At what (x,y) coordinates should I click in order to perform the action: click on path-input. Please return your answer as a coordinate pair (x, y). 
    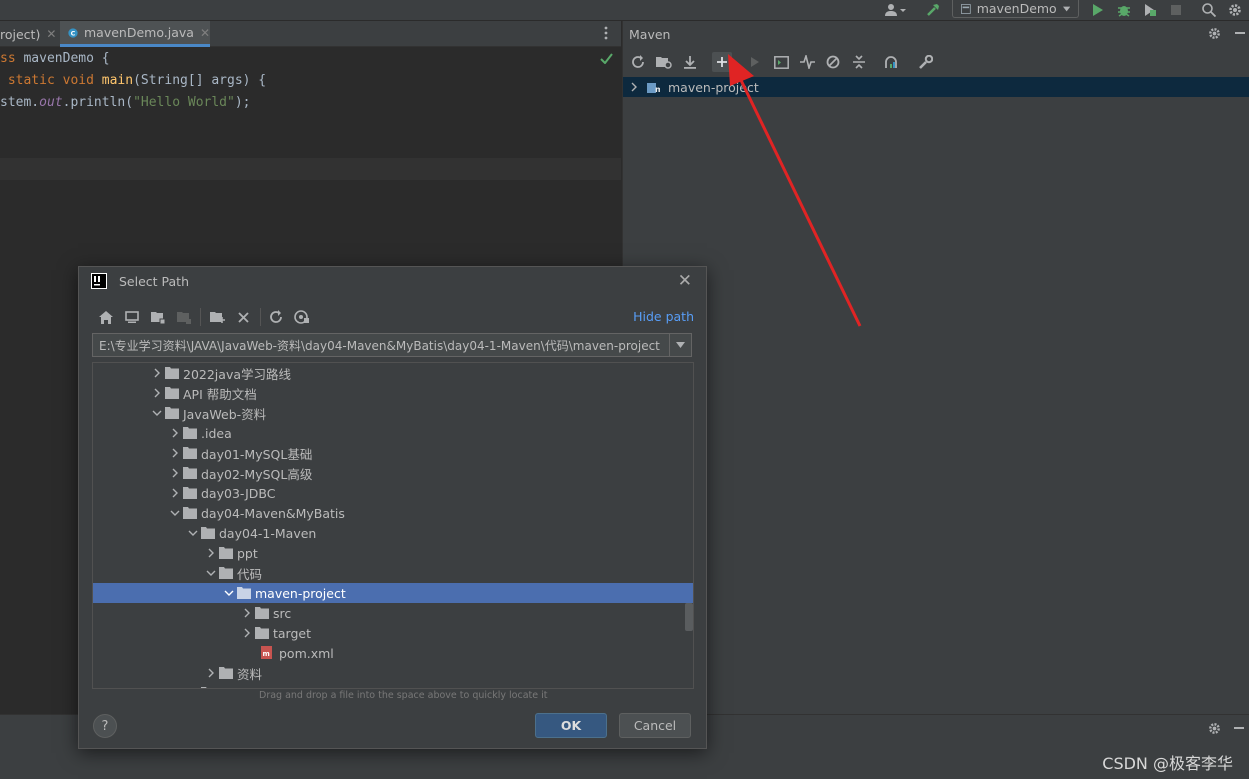
    Looking at the image, I should click on (381, 345).